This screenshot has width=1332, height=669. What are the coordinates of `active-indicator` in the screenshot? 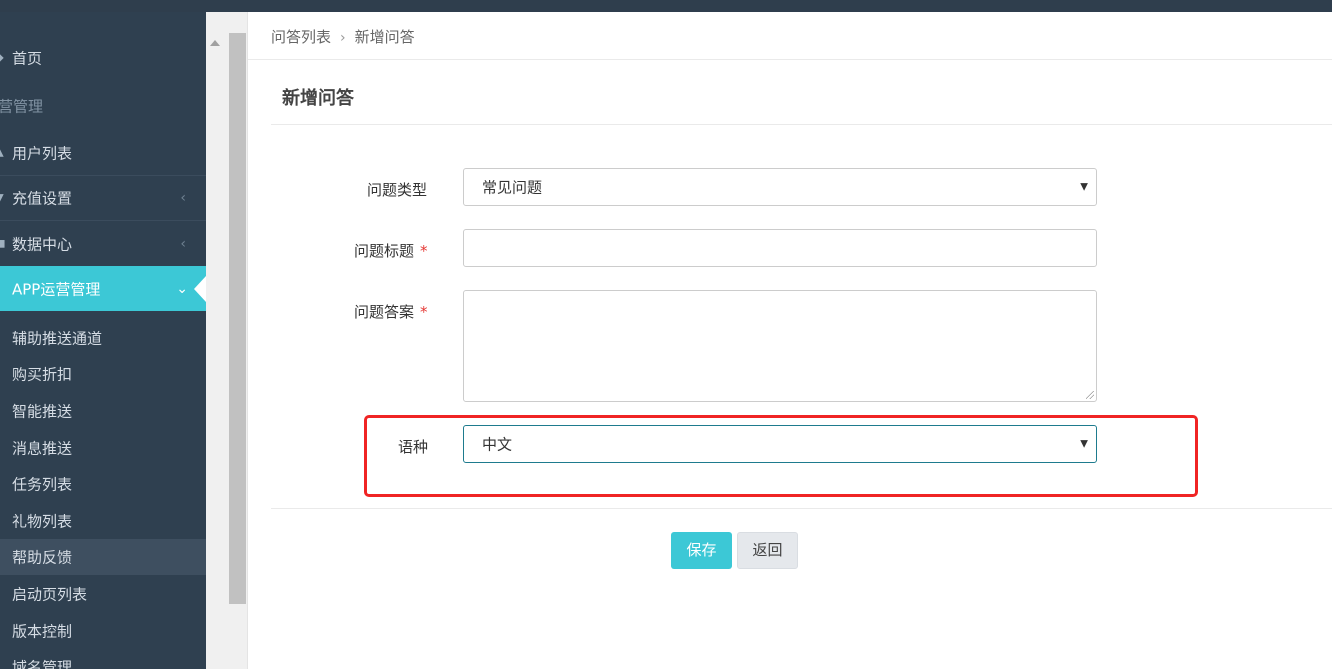 It's located at (200, 288).